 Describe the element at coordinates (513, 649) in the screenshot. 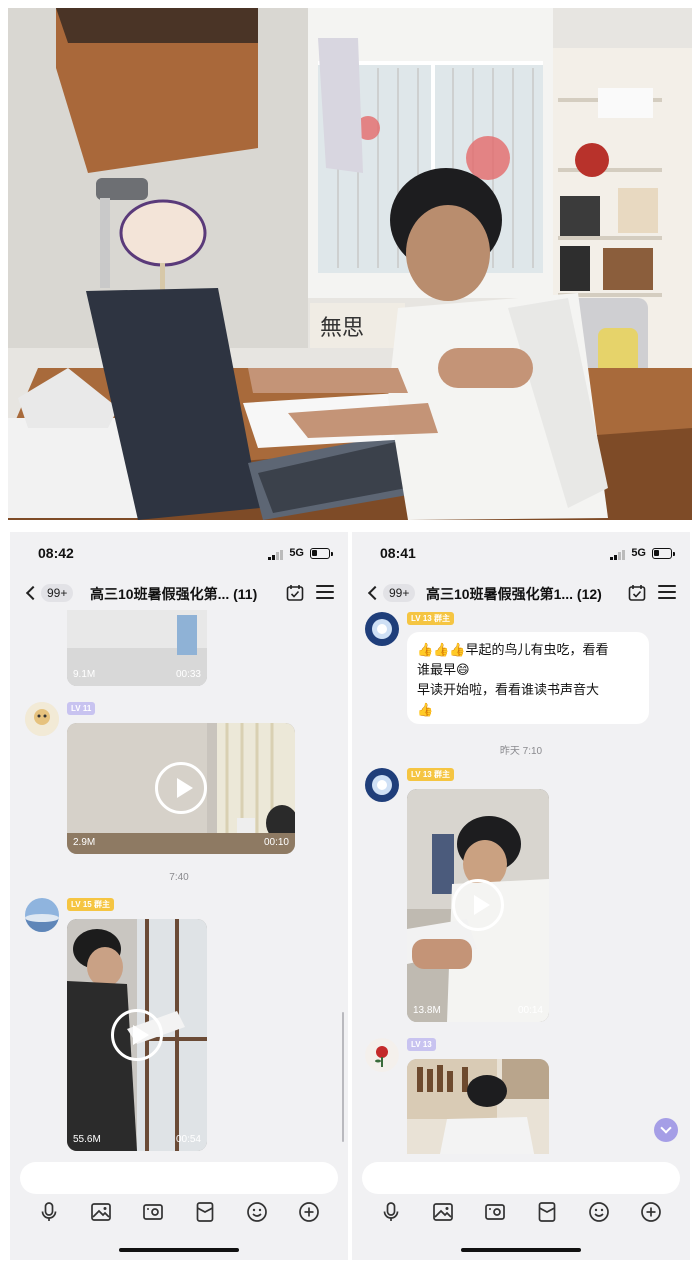

I see `message-line: 👍👍👍早起的鸟儿有虫吃，看看` at that location.